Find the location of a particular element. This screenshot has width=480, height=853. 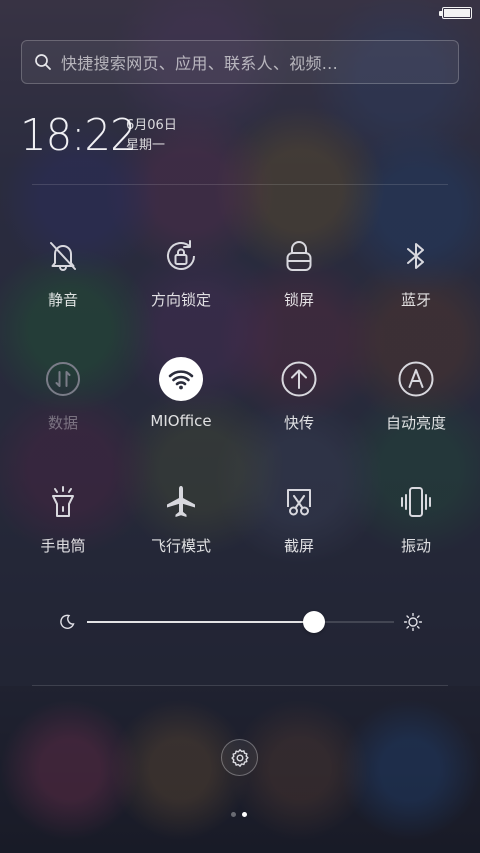

clock-time: 18:22 is located at coordinates (78, 135).